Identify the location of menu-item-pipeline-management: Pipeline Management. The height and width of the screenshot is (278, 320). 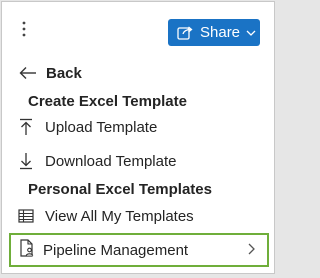
(139, 250).